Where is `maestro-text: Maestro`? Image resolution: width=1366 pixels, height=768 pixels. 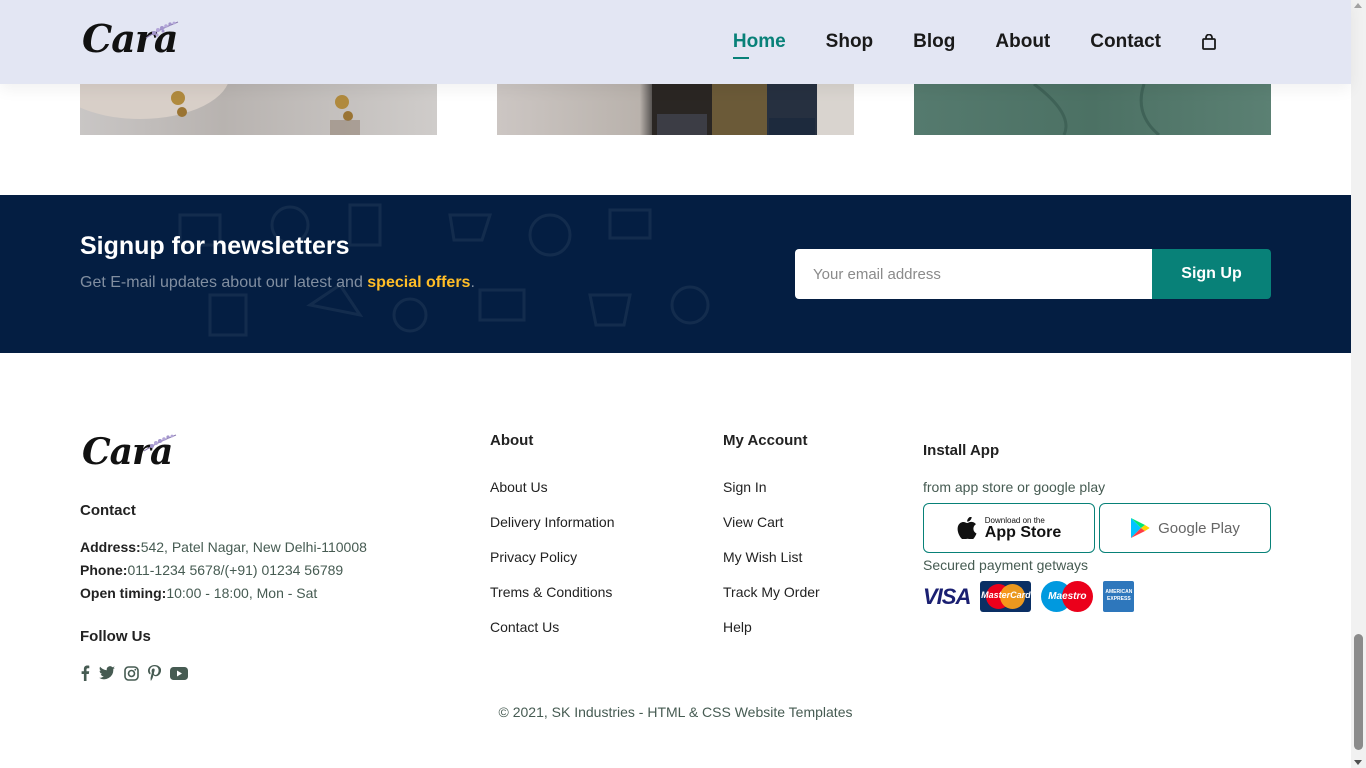
maestro-text: Maestro is located at coordinates (1067, 596).